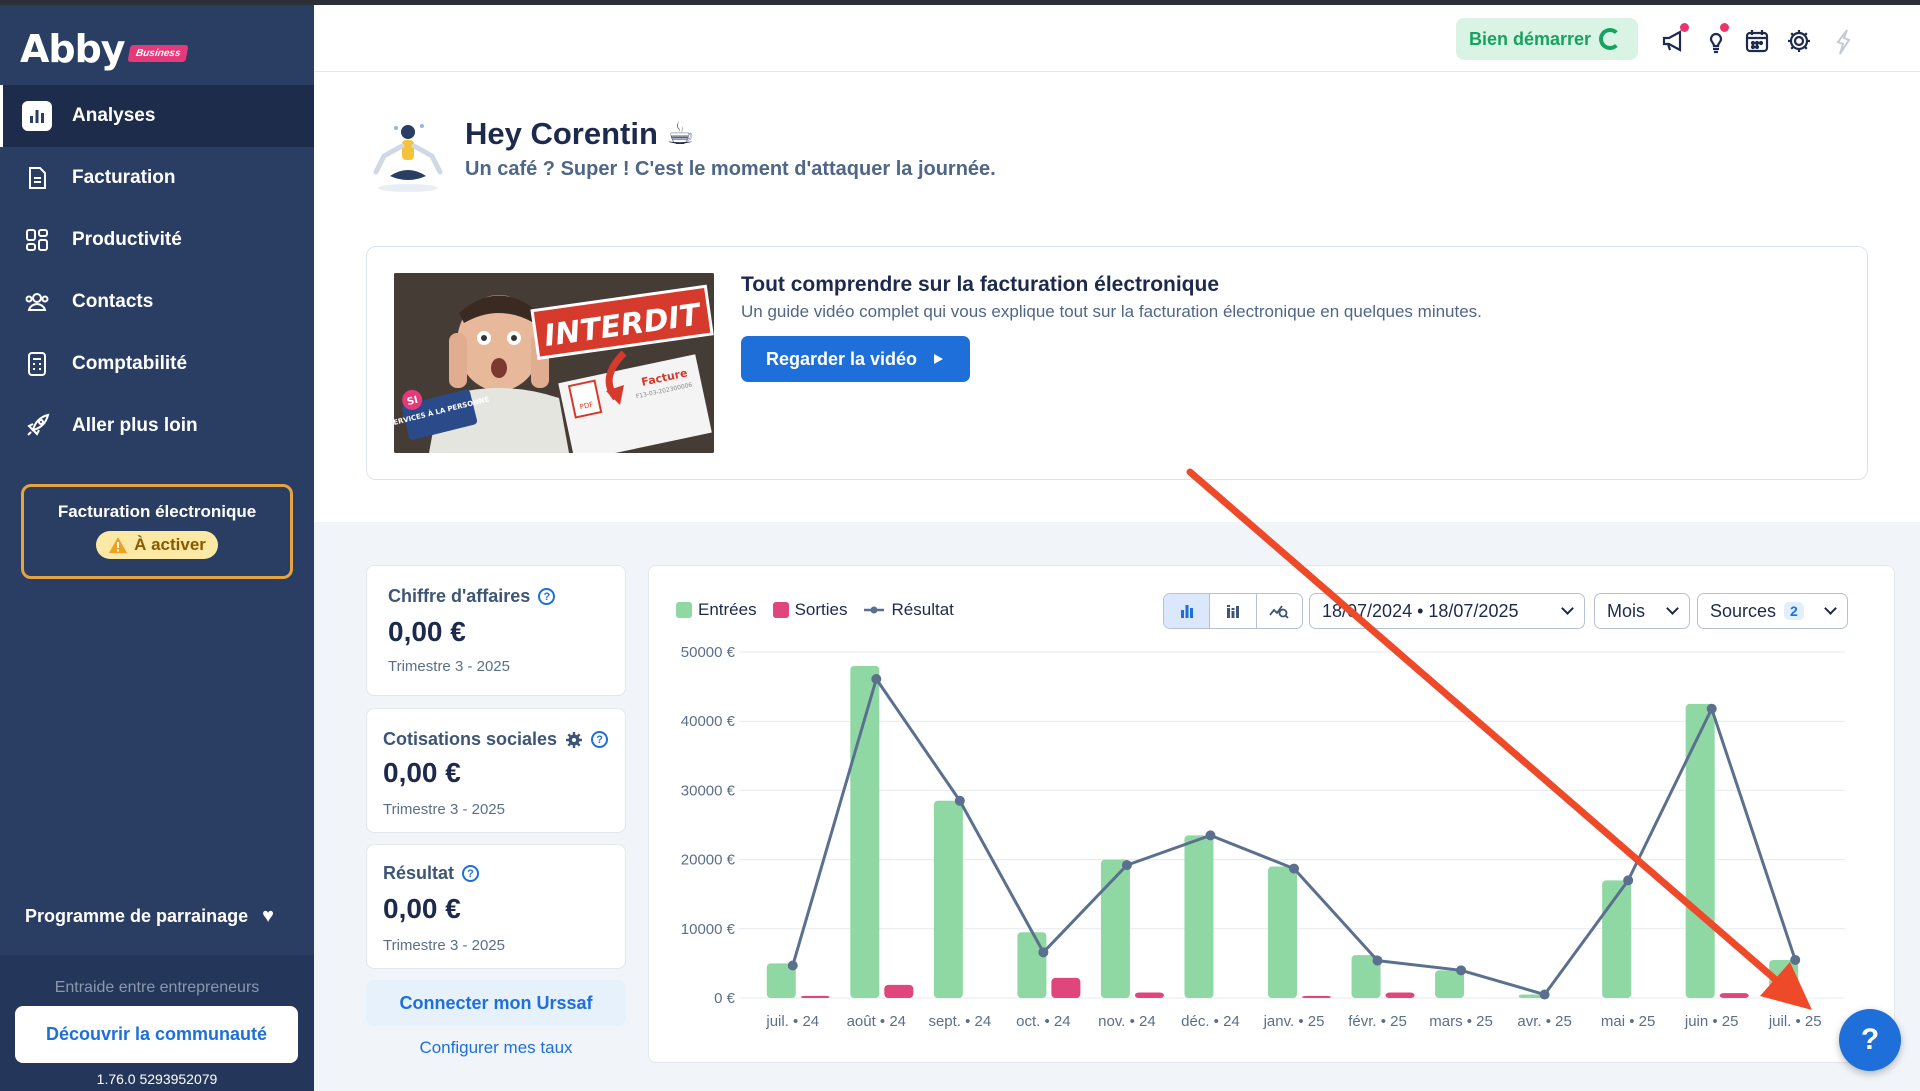 The height and width of the screenshot is (1091, 1920). What do you see at coordinates (118, 545) in the screenshot?
I see `warning-icon` at bounding box center [118, 545].